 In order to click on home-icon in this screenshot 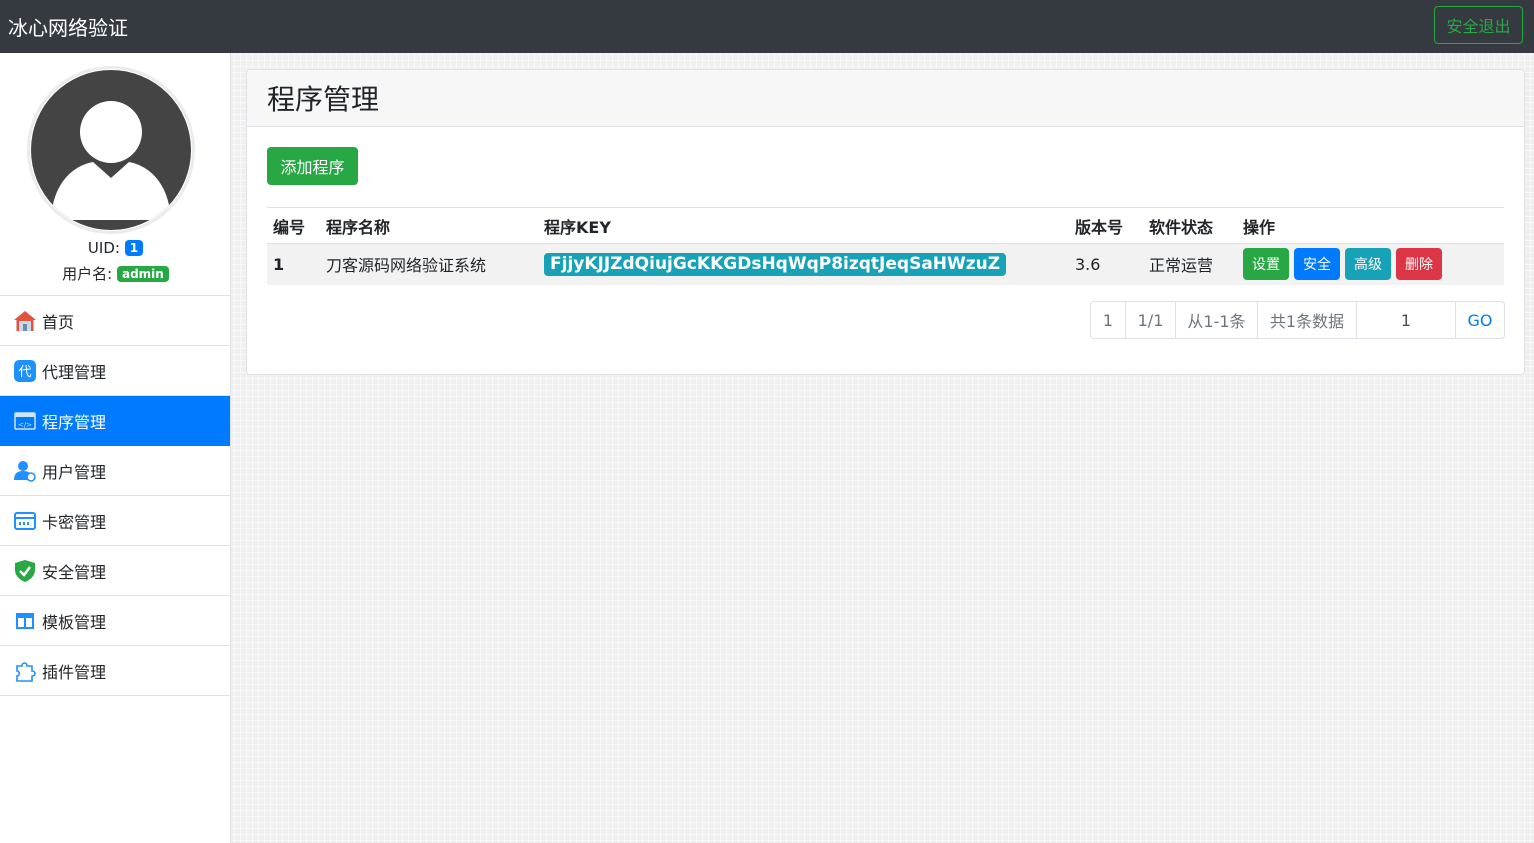, I will do `click(25, 321)`.